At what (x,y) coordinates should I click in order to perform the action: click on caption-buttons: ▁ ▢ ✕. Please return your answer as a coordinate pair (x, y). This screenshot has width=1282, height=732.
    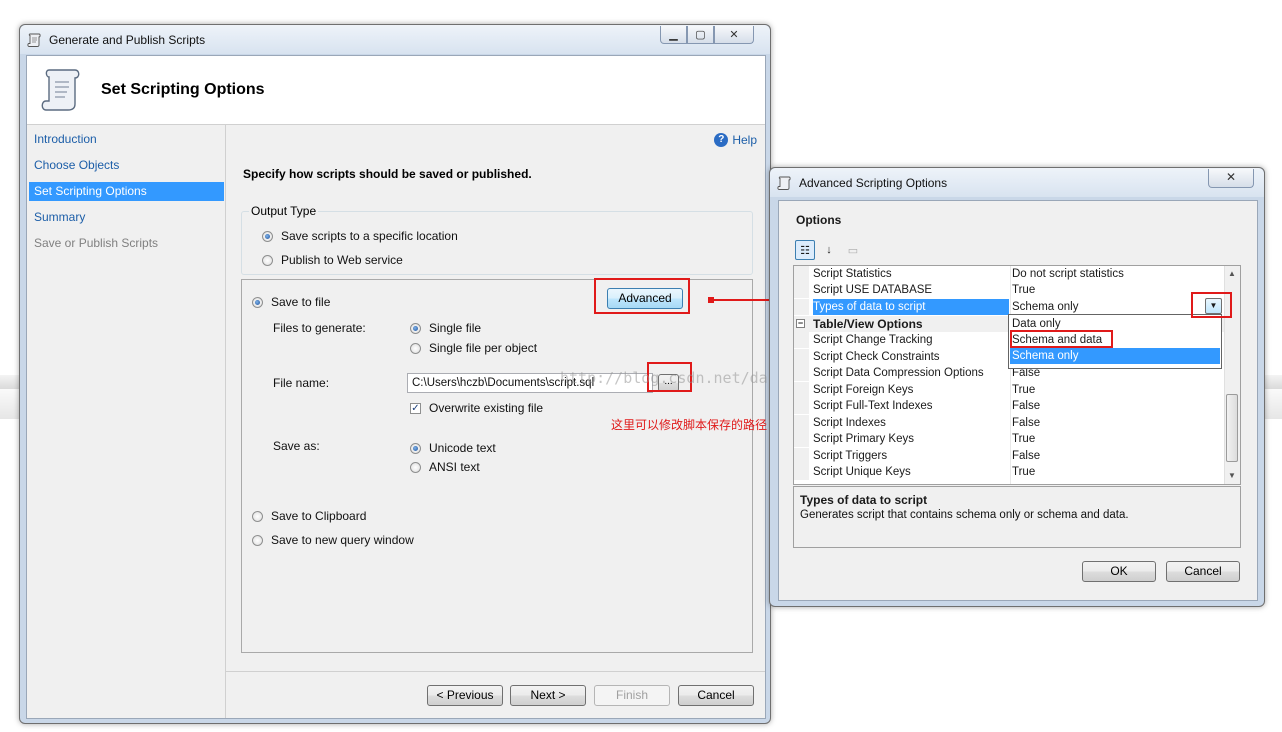
    Looking at the image, I should click on (707, 36).